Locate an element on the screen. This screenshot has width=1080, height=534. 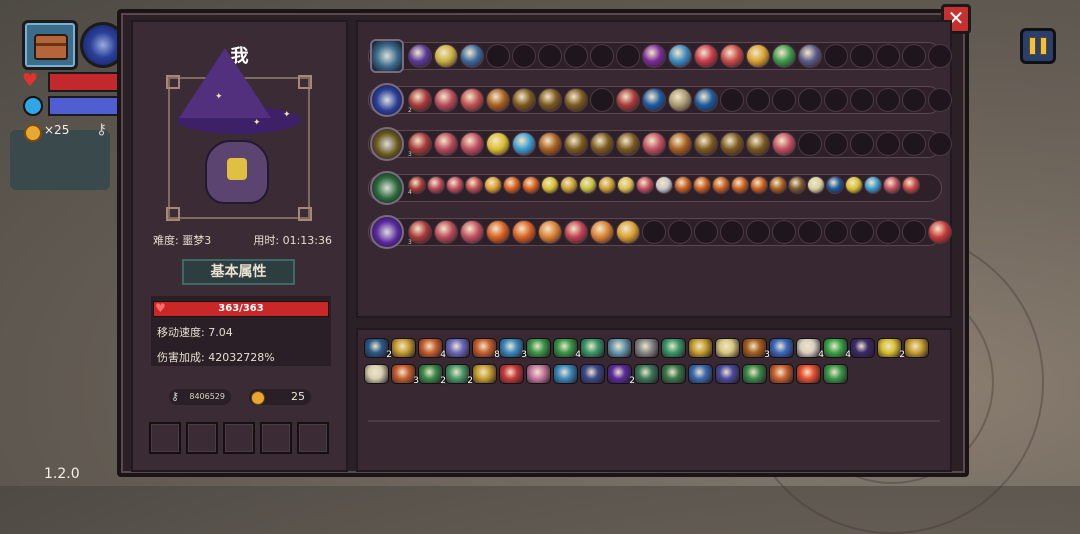
clover-icon: 4 is located at coordinates (837, 349).